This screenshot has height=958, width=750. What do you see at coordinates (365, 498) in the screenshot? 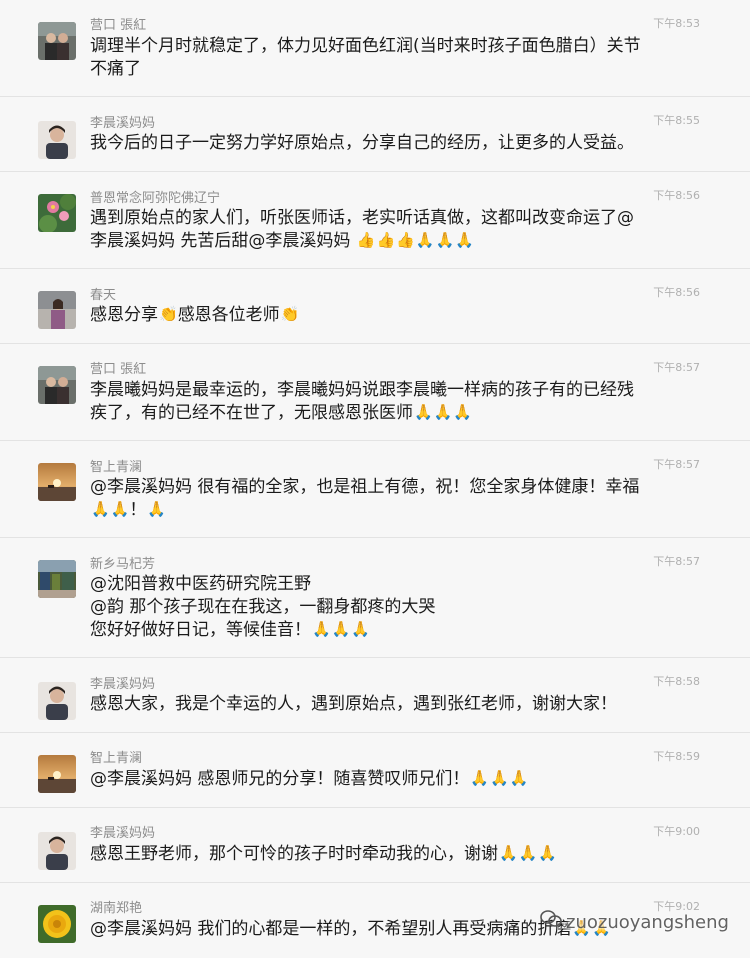
I see `message-text: @李晨溪妈妈 很有福的全家，也是祖上有德，祝！您全家身体健康！幸福 🙏🙏！🙏` at bounding box center [365, 498].